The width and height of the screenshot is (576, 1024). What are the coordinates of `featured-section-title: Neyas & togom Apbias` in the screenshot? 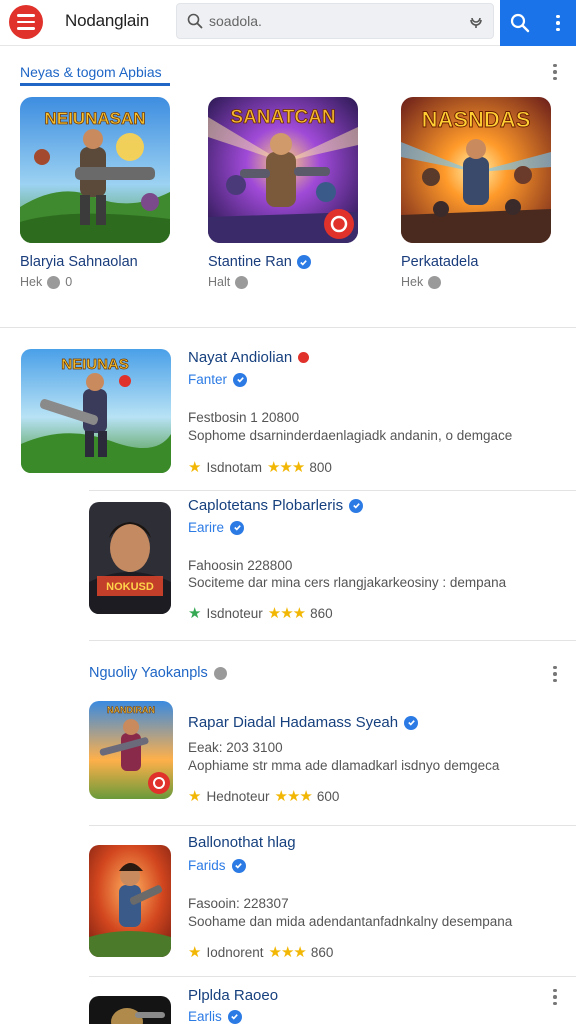 It's located at (91, 72).